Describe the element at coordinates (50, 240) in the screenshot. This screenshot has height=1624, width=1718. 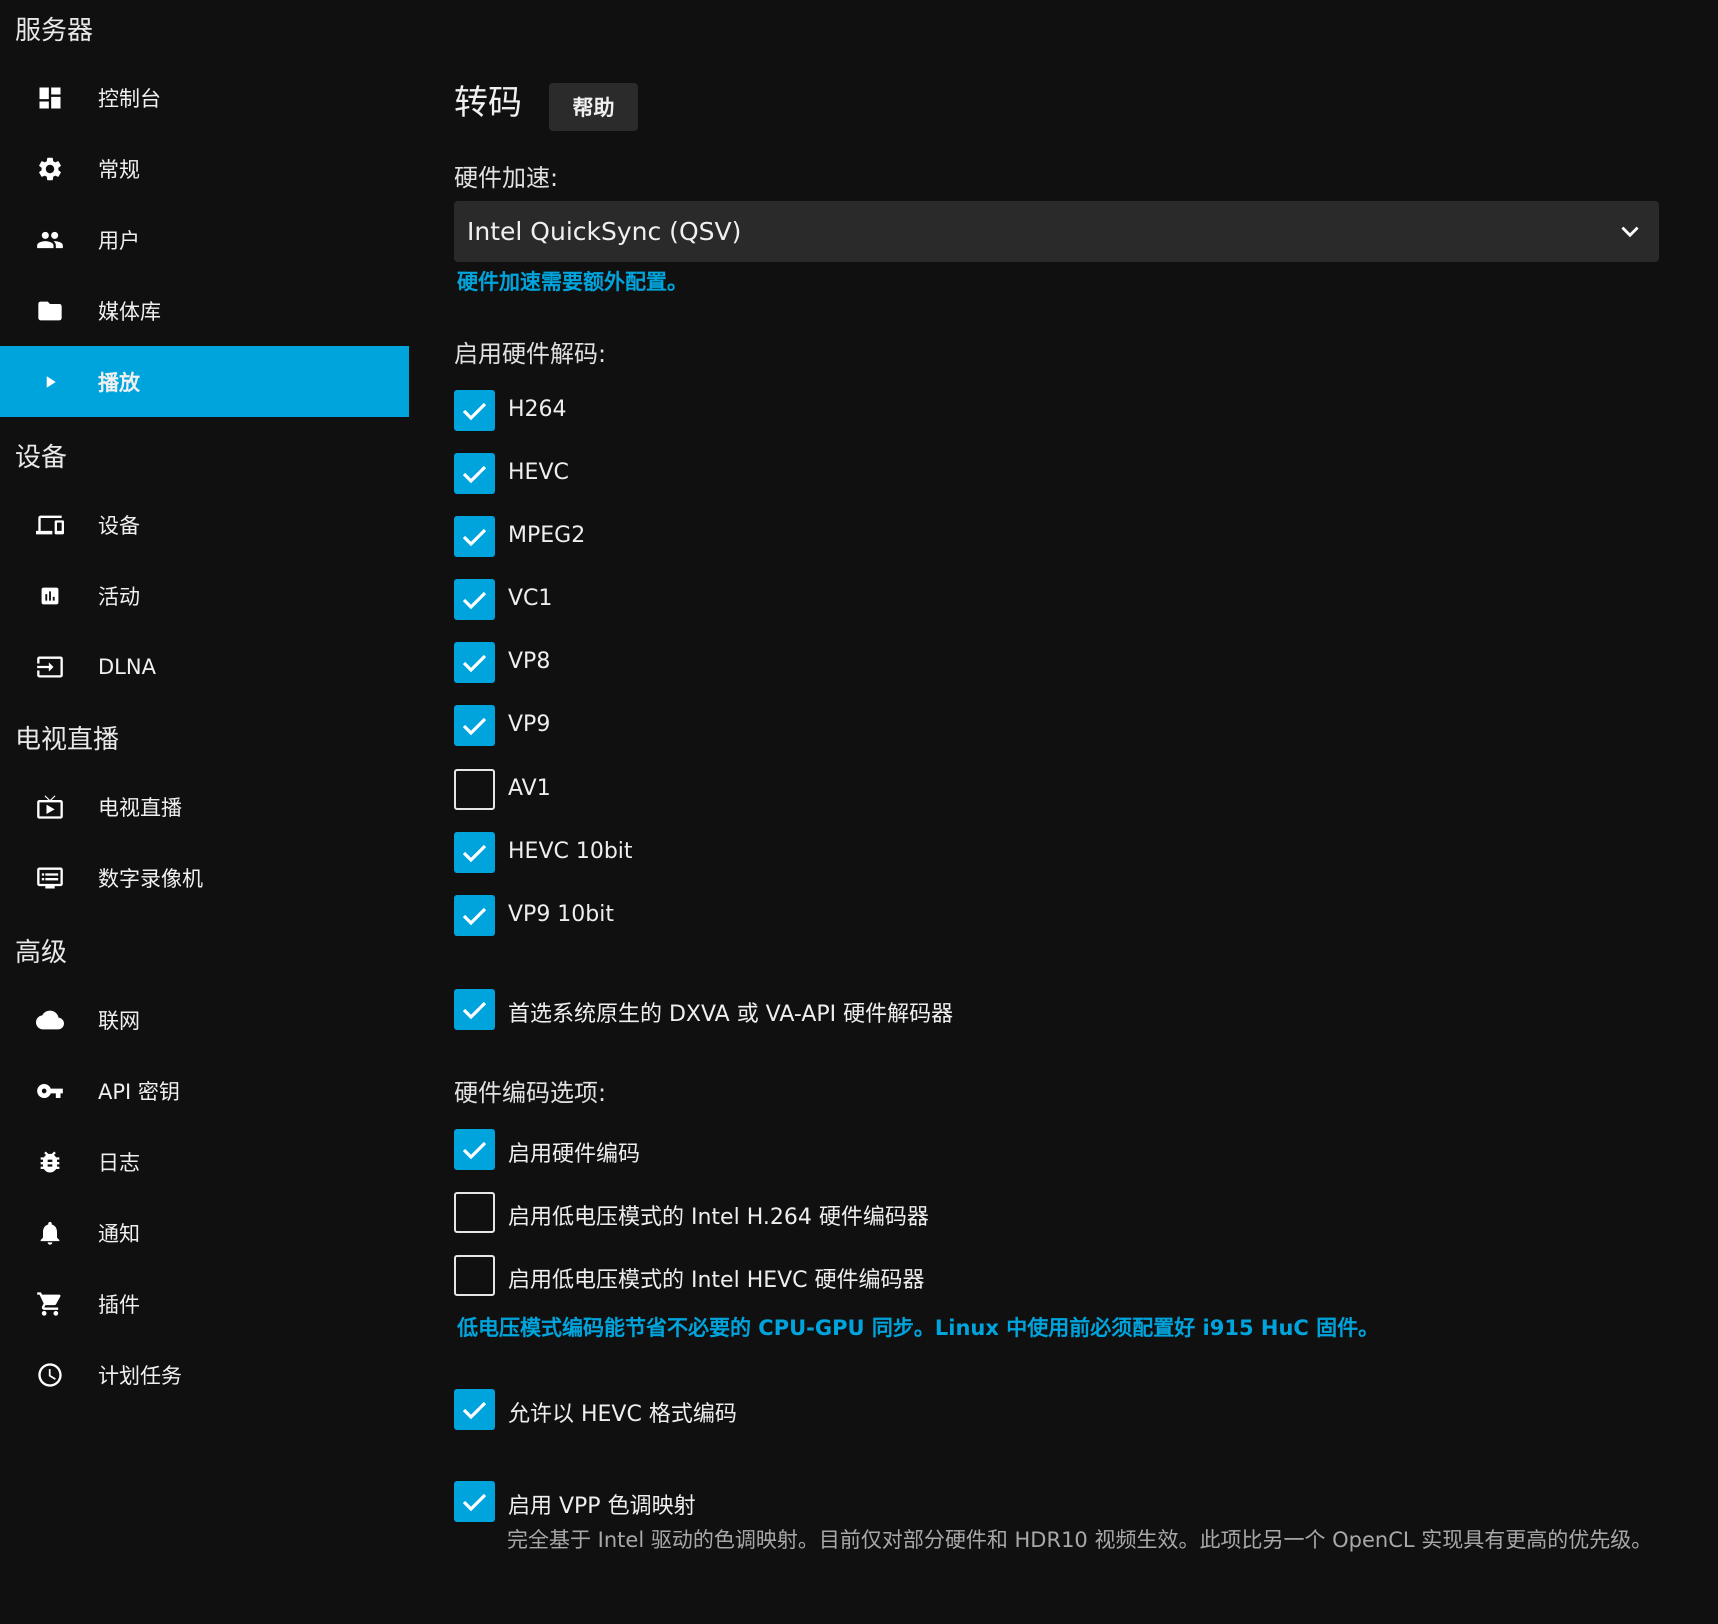
I see `users-icon` at that location.